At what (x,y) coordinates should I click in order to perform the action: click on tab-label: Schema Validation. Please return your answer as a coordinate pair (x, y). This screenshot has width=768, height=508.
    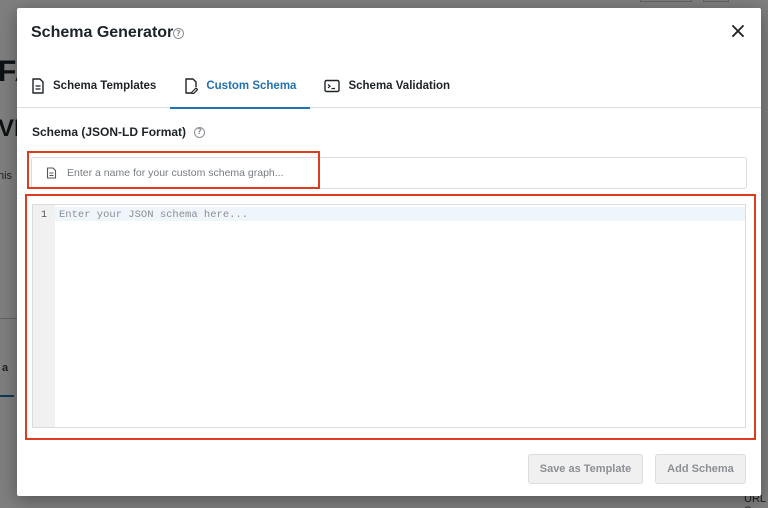
    Looking at the image, I should click on (399, 86).